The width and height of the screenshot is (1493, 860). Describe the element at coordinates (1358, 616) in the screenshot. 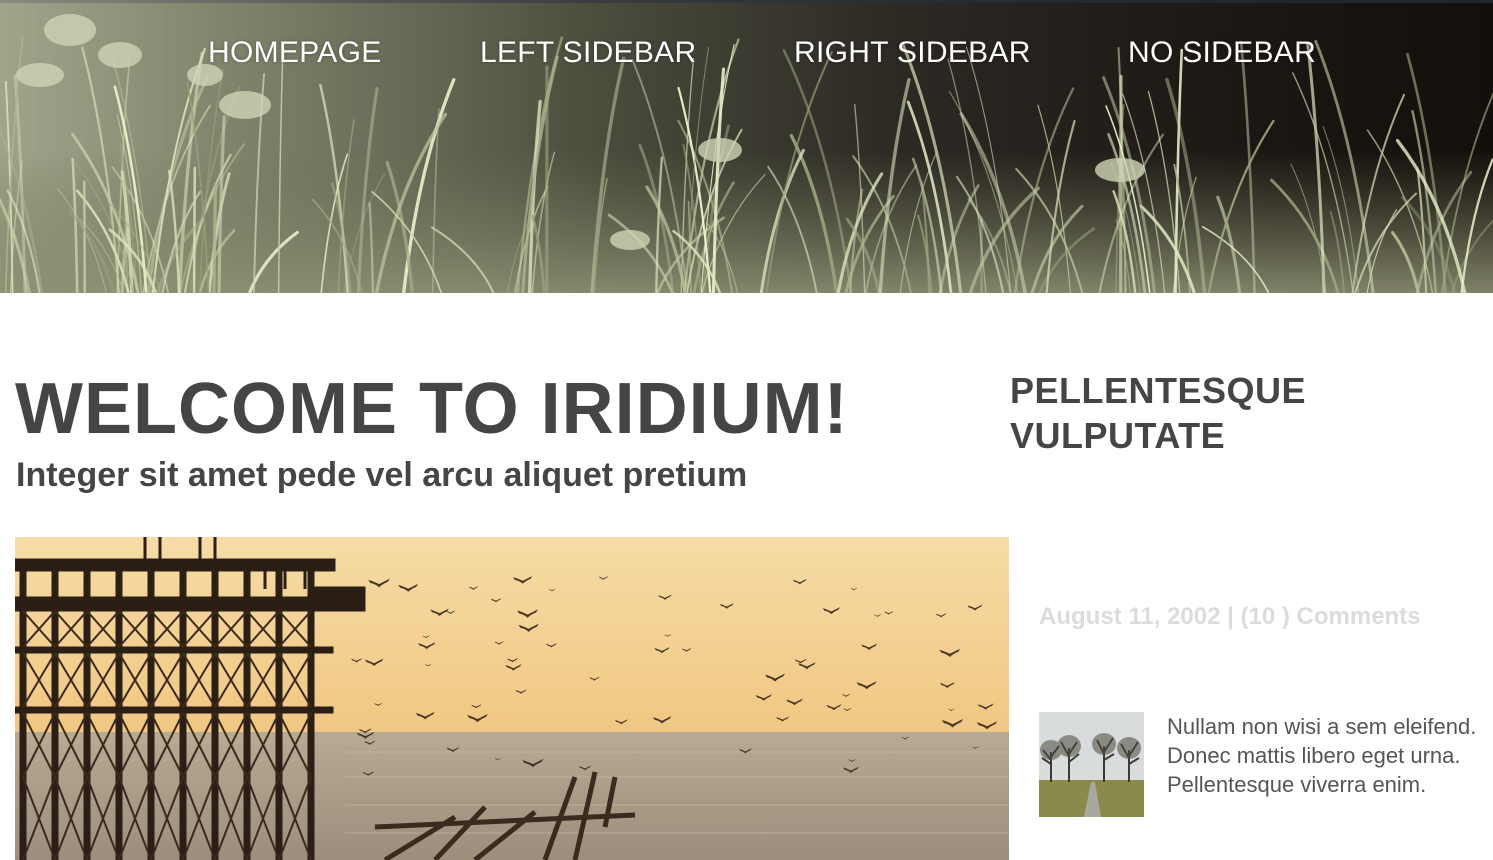

I see `comments-label: Comments` at that location.